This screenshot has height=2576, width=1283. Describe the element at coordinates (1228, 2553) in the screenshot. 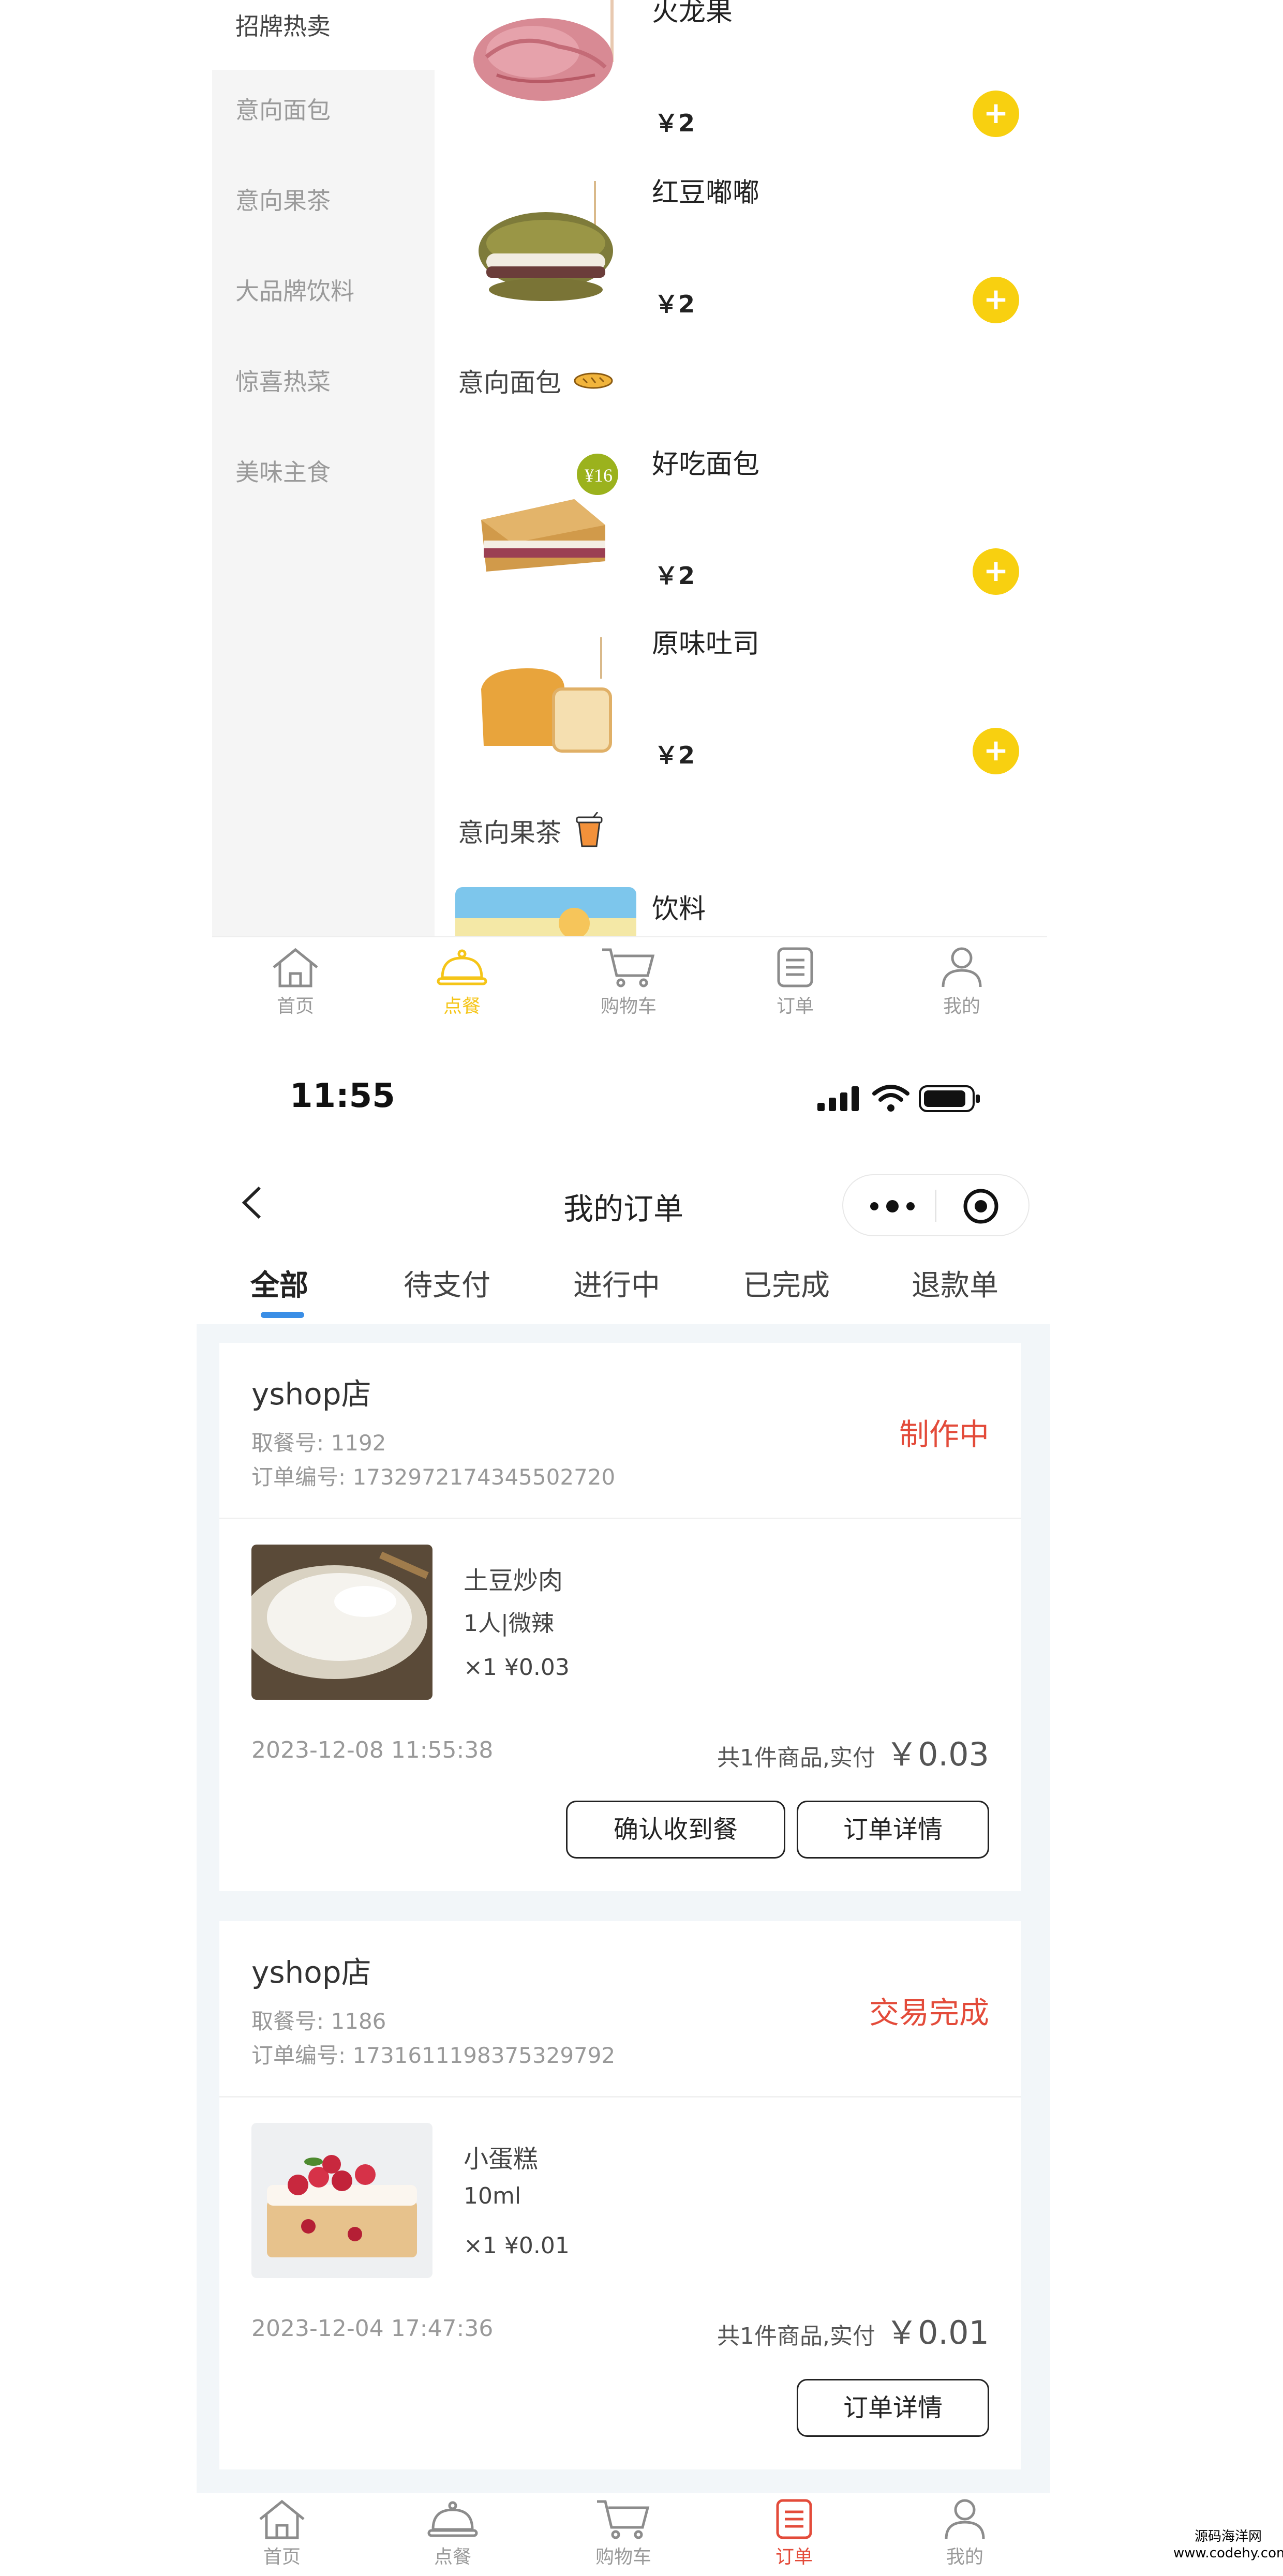

I see `watermark-line2: www.codehy.com` at that location.